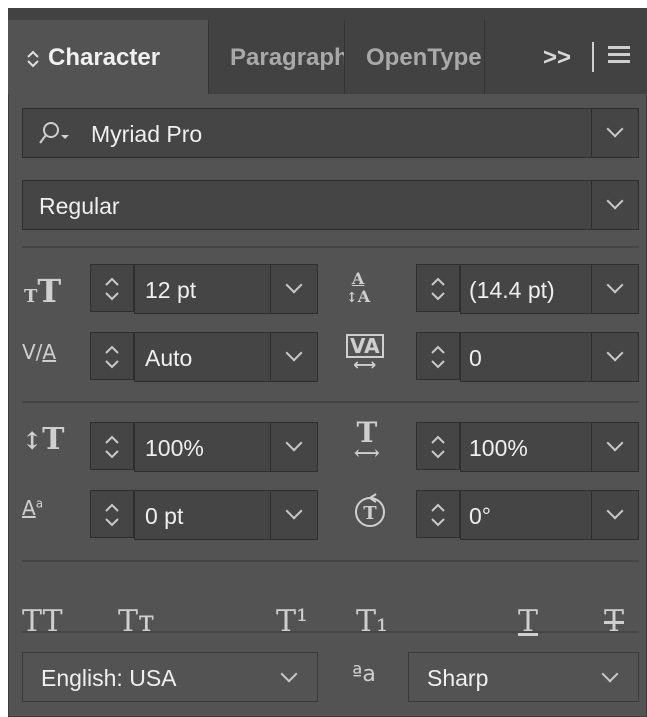 This screenshot has height=717, width=647. I want to click on leading-stepper, so click(438, 288).